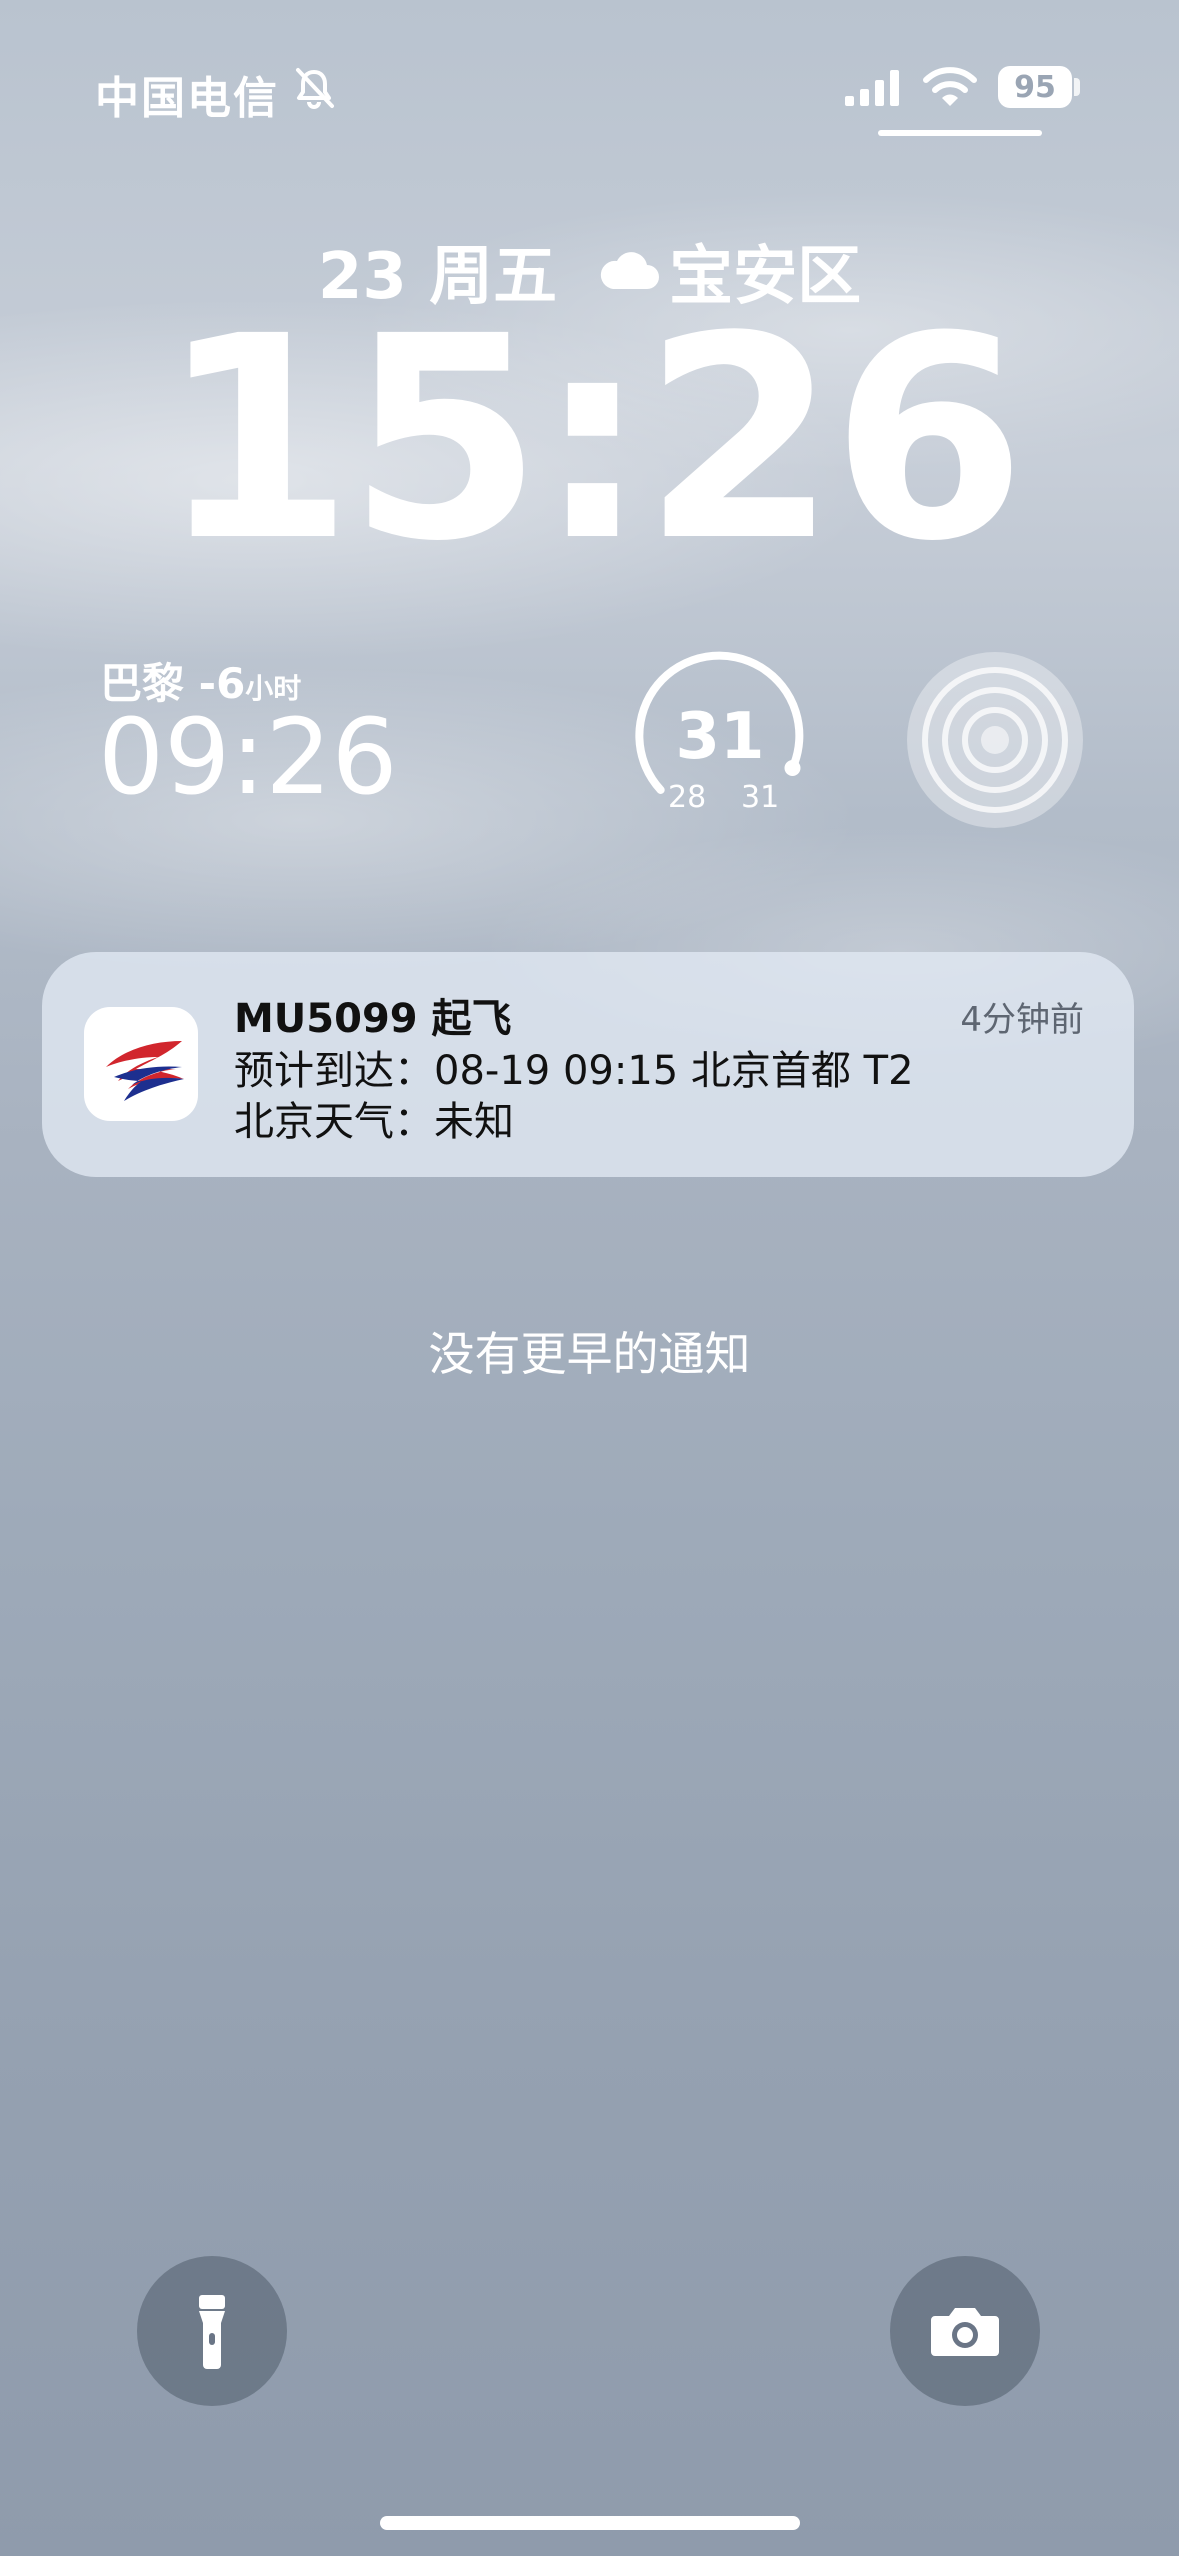 This screenshot has width=1179, height=2556. I want to click on carrier-label: 中国电信, so click(187, 98).